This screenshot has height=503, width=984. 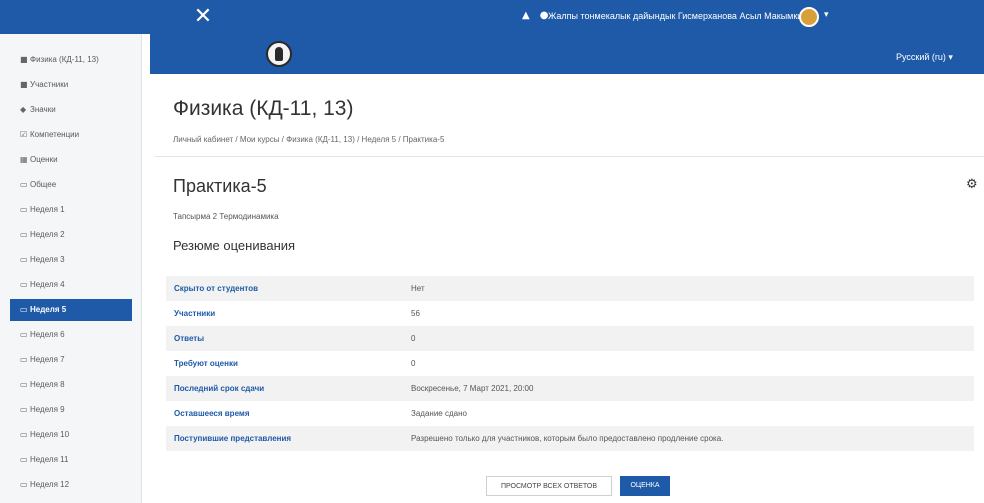 I want to click on activity-description: Тапсырма 2 Термодинамика, so click(x=226, y=216).